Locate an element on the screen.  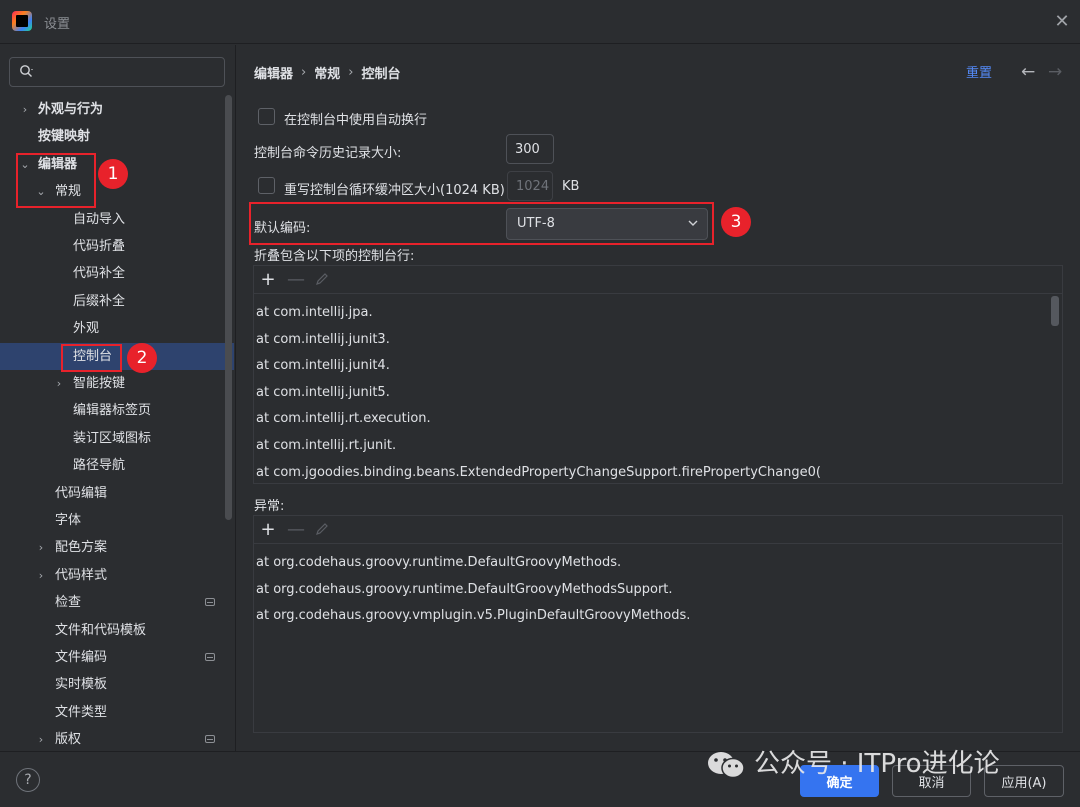
sidebar-item-label: 编辑器标签页 is located at coordinates (112, 411).